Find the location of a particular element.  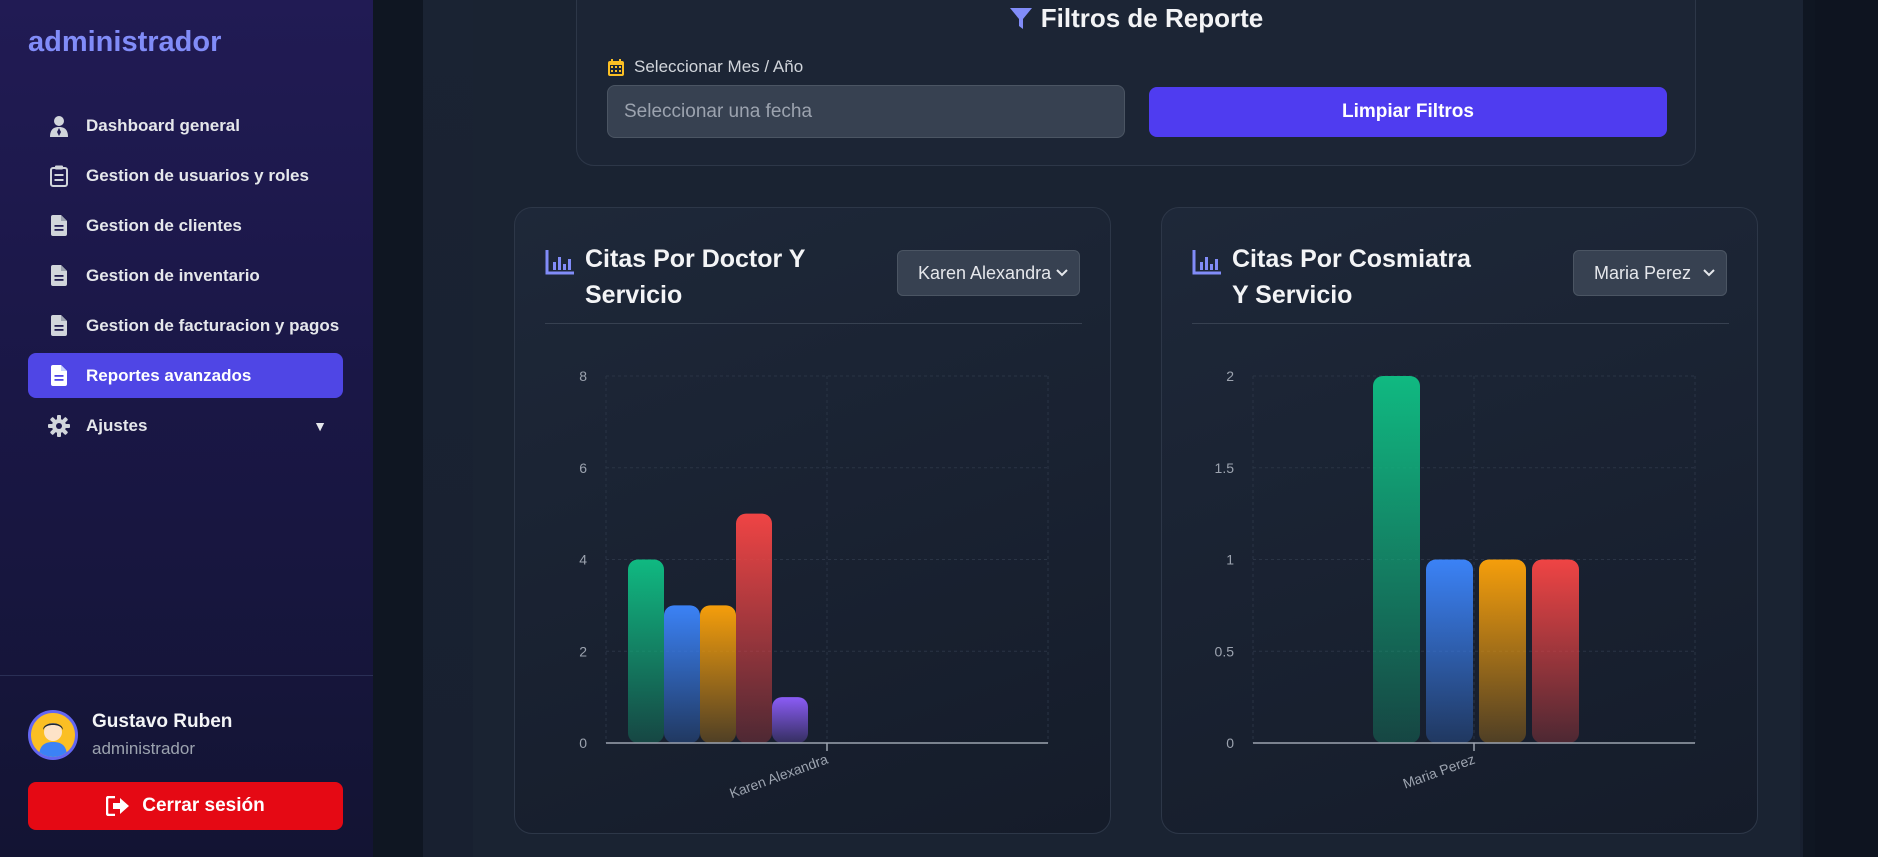

sidebar-item-facturacion: Gestion de facturacion y pagos is located at coordinates (185, 325).